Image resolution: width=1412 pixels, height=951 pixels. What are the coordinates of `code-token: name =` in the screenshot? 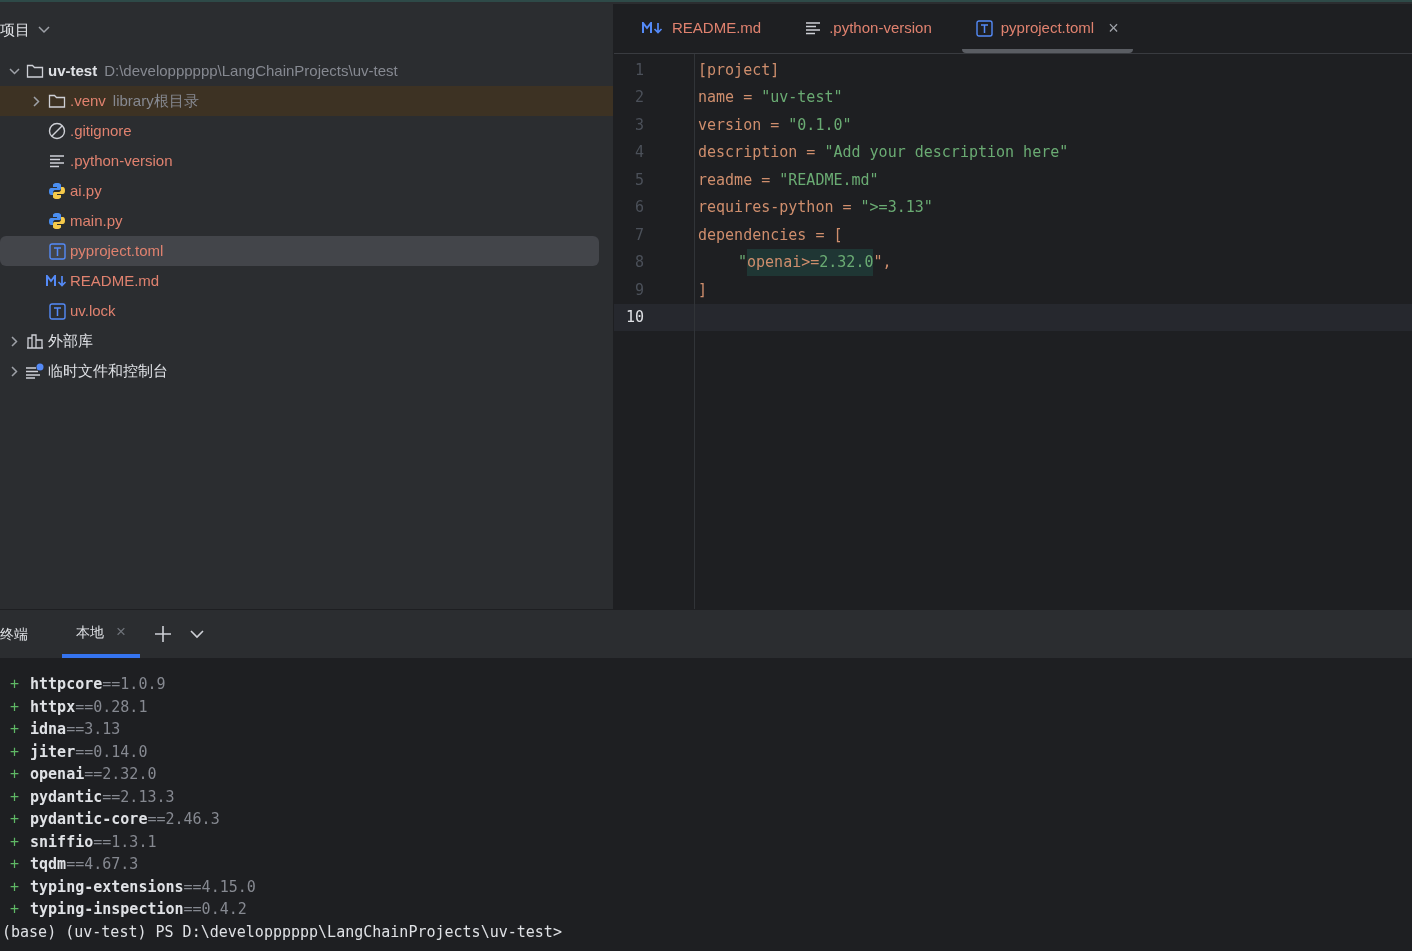 It's located at (726, 97).